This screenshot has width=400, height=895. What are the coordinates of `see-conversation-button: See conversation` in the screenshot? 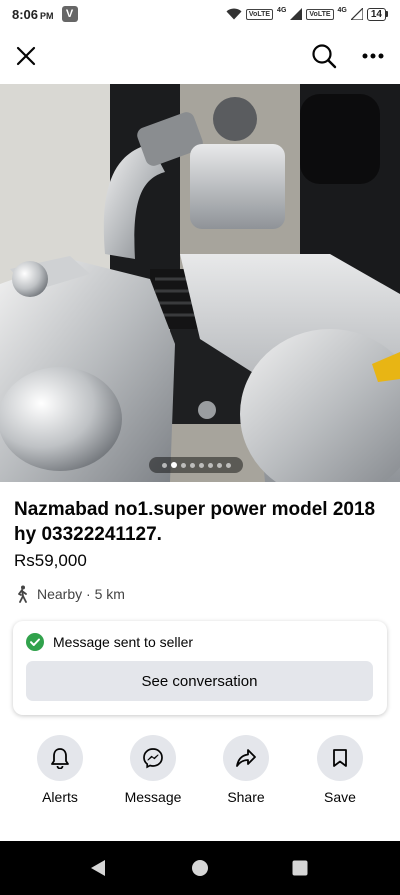 It's located at (199, 681).